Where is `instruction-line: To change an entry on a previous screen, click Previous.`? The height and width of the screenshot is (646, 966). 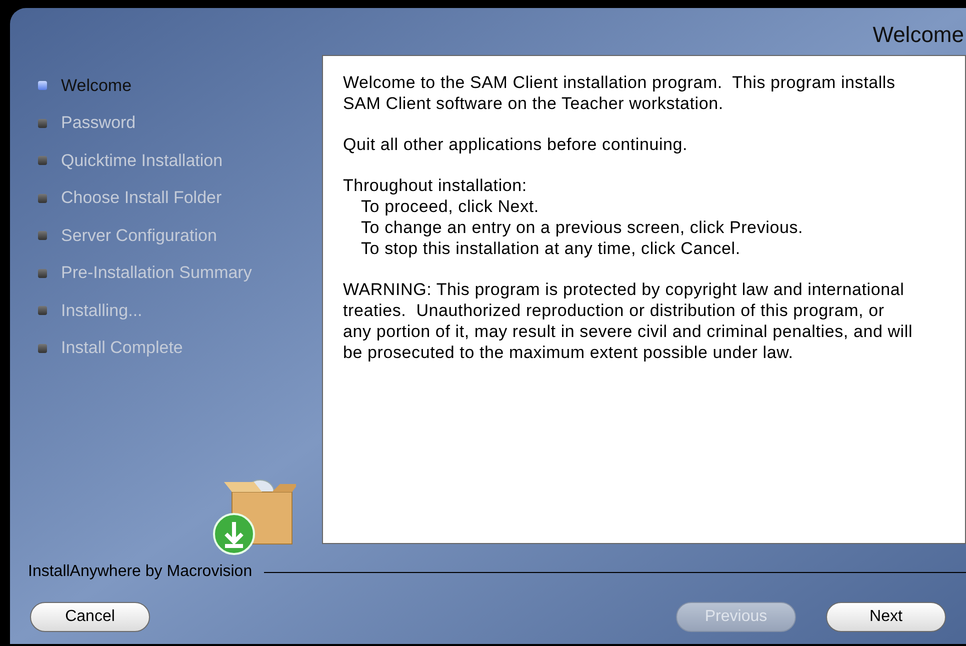
instruction-line: To change an entry on a previous screen, click Previous. is located at coordinates (582, 227).